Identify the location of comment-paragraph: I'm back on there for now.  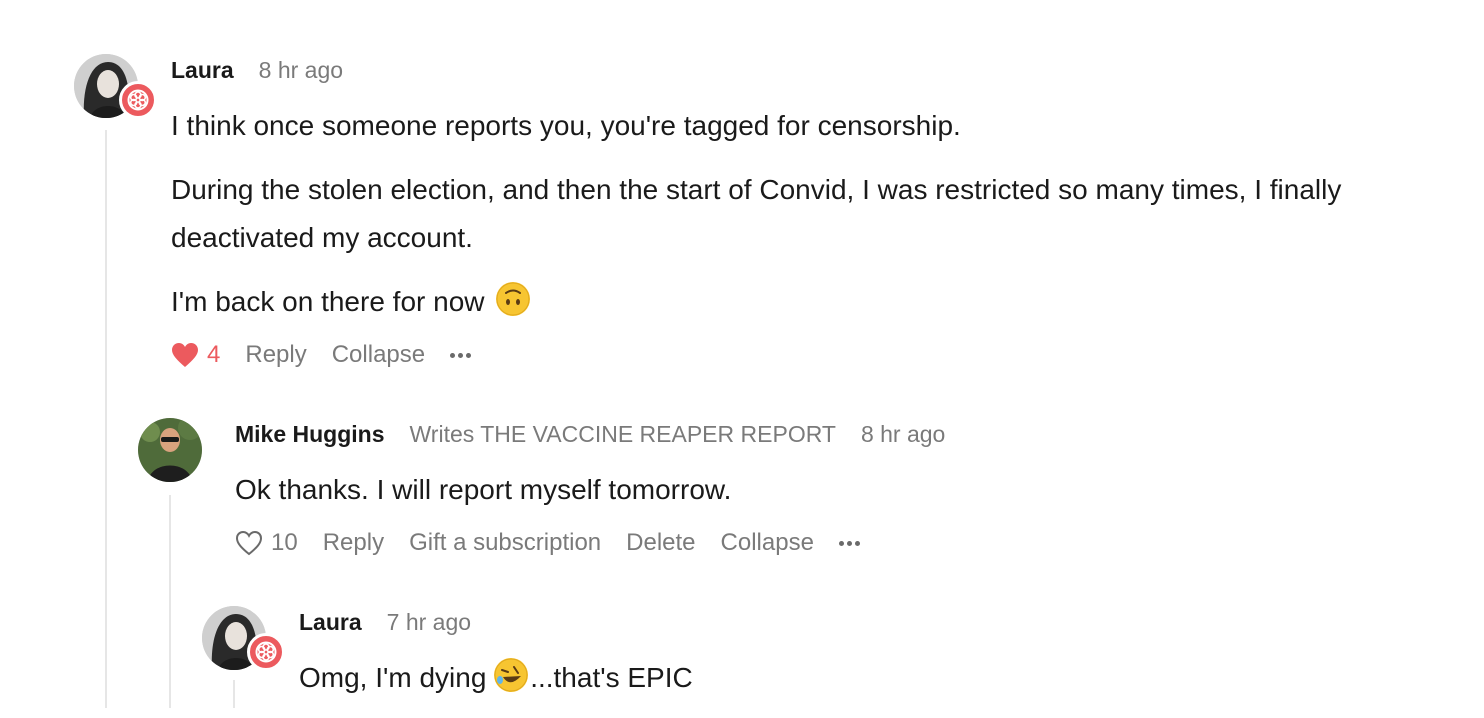
(826, 302).